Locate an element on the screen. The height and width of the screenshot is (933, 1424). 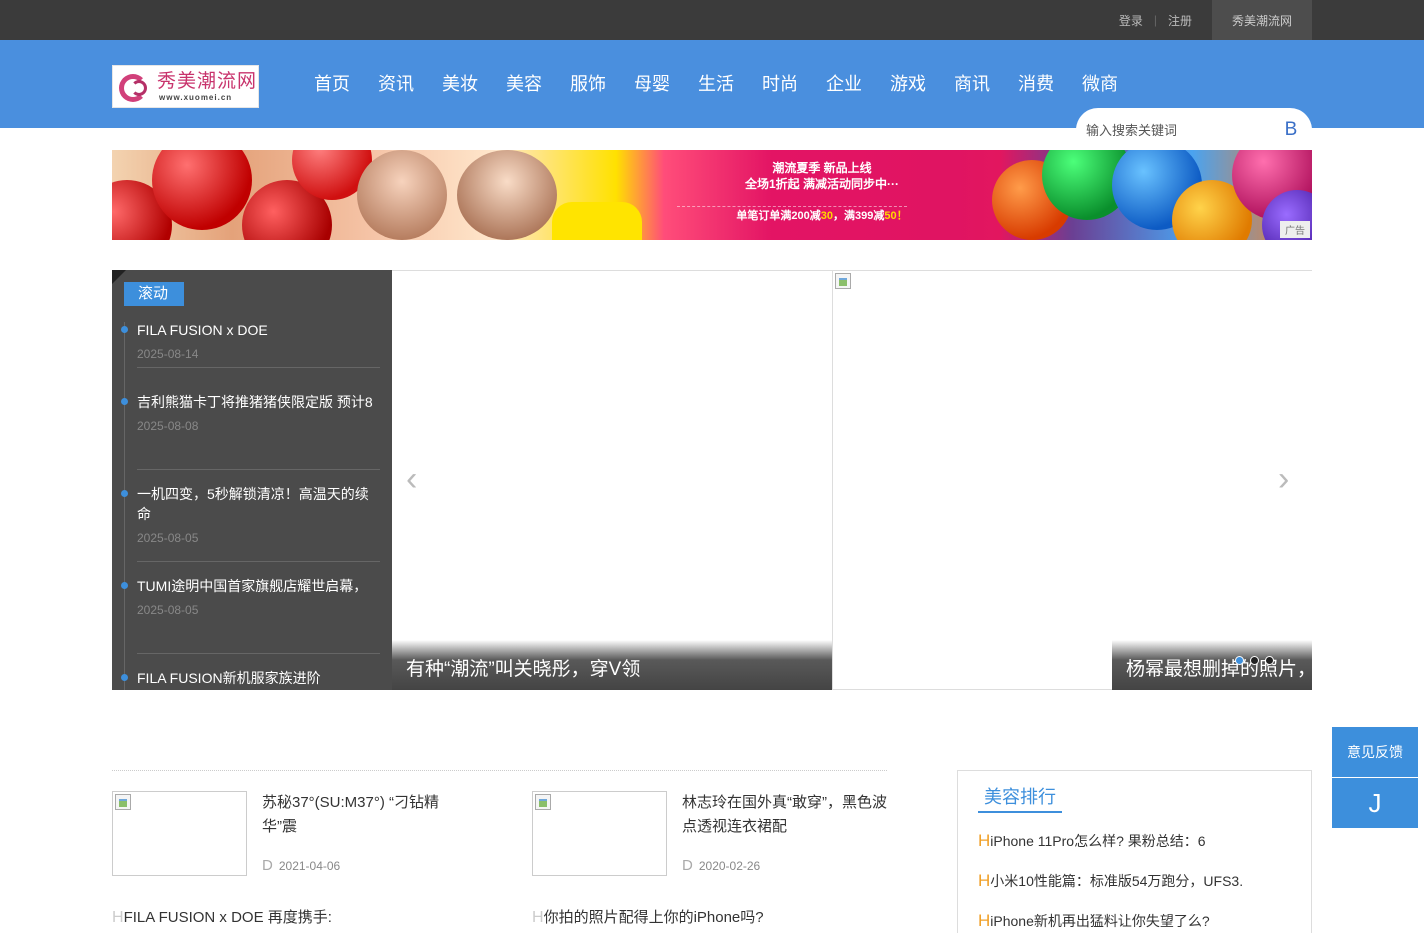
feedback-button: 意见反馈 is located at coordinates (1375, 752).